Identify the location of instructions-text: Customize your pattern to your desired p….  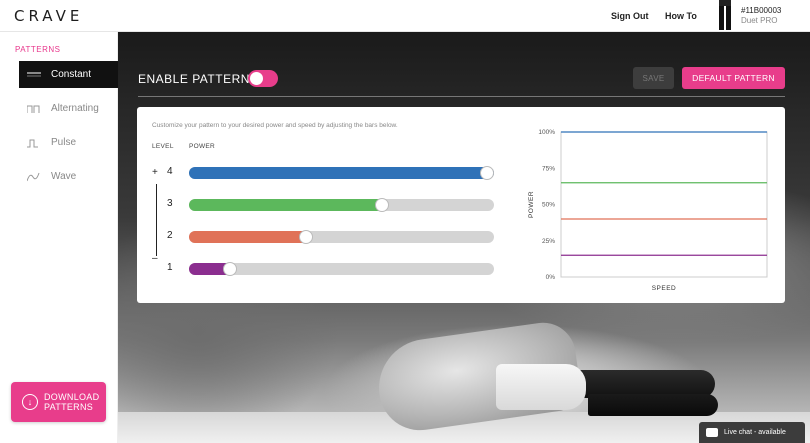
(275, 125).